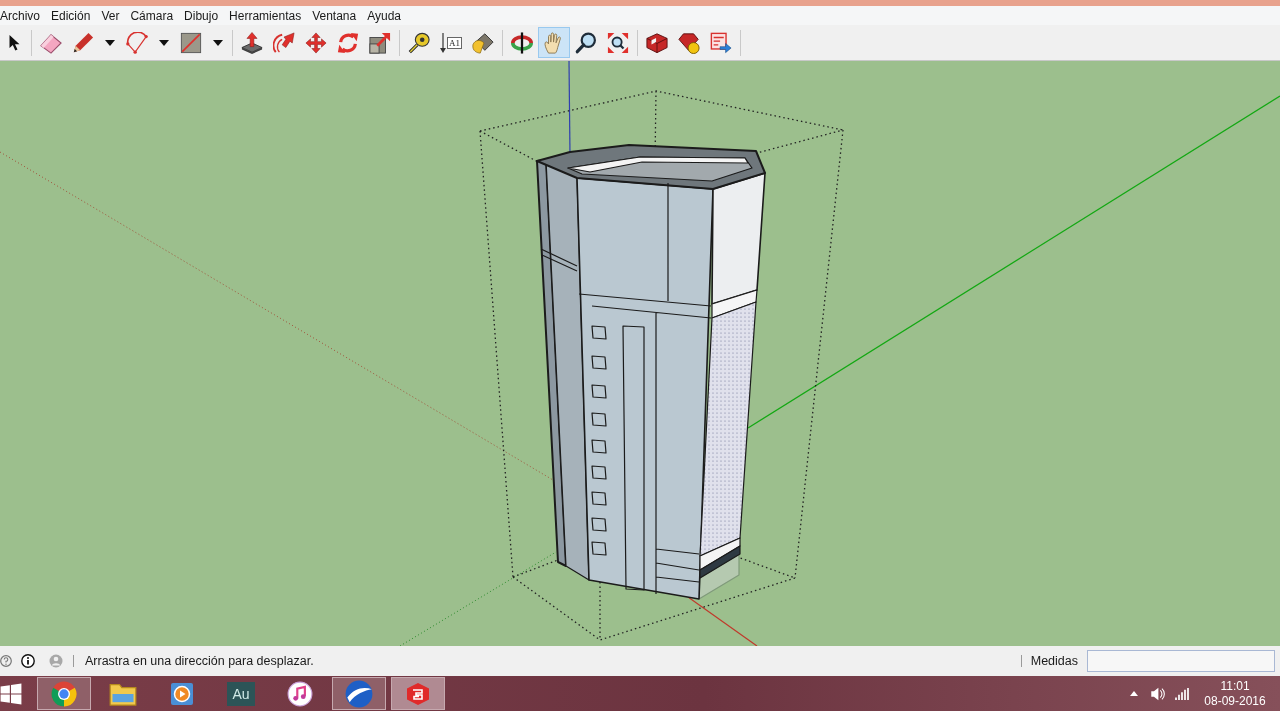 The image size is (1280, 711). Describe the element at coordinates (284, 42) in the screenshot. I see `curved-arrow-icon` at that location.